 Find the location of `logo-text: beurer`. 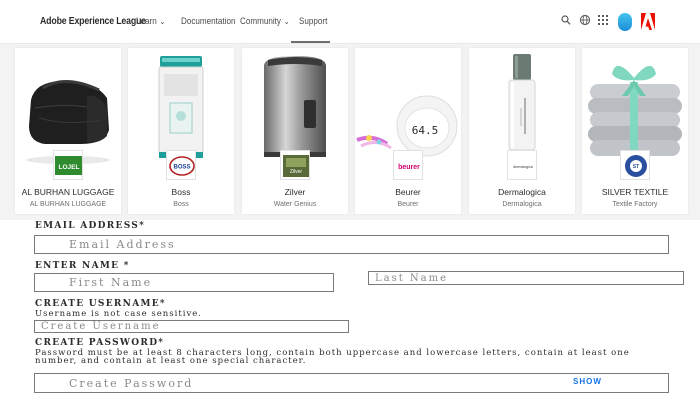

logo-text: beurer is located at coordinates (409, 167).